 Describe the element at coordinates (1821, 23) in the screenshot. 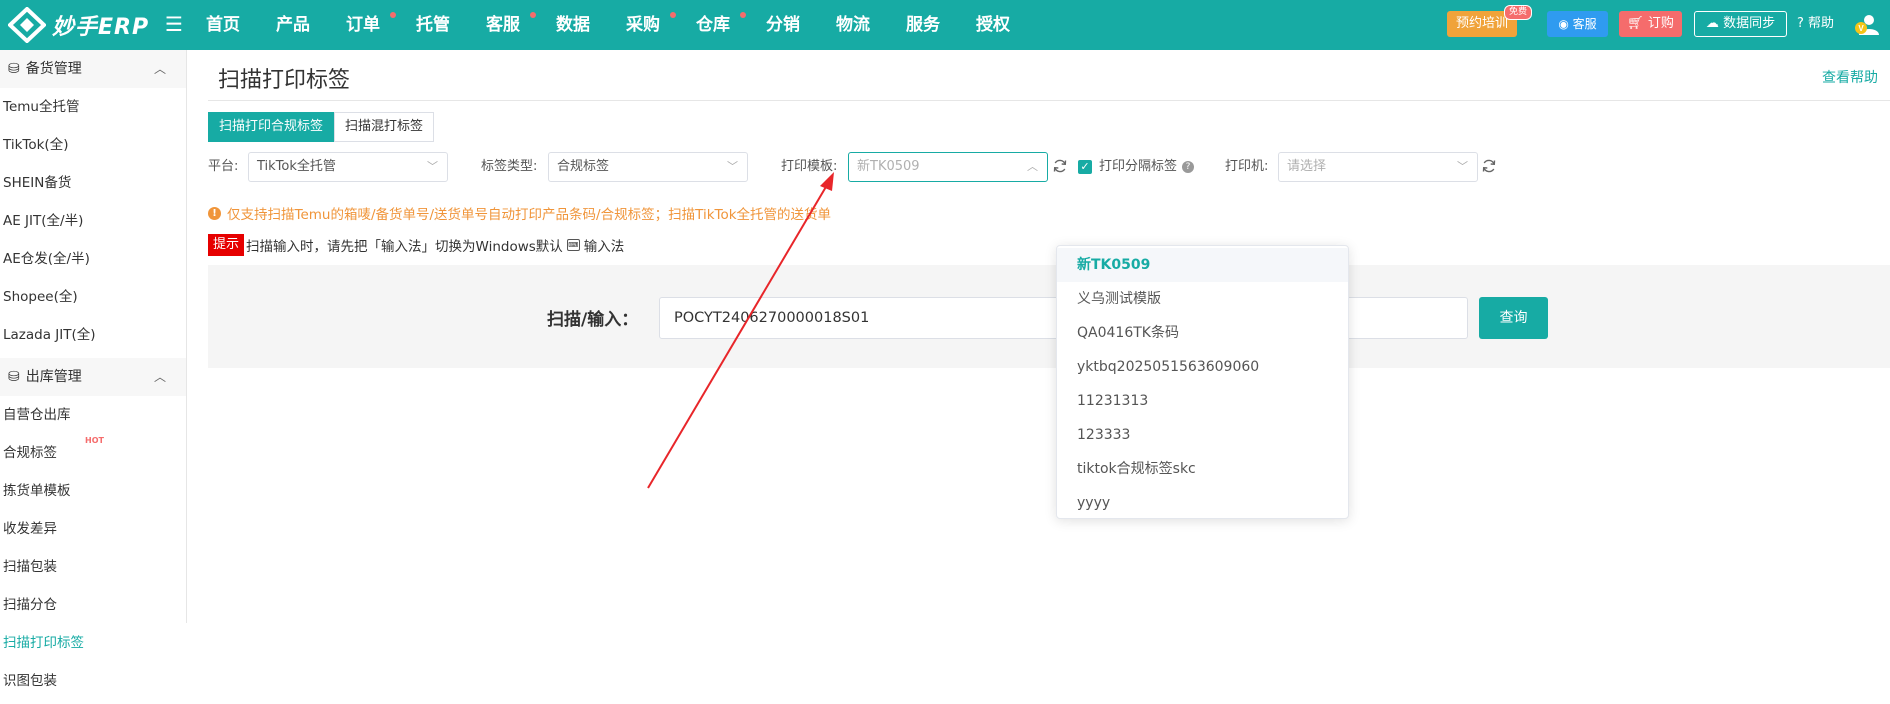

I see `help-label: 帮助` at that location.